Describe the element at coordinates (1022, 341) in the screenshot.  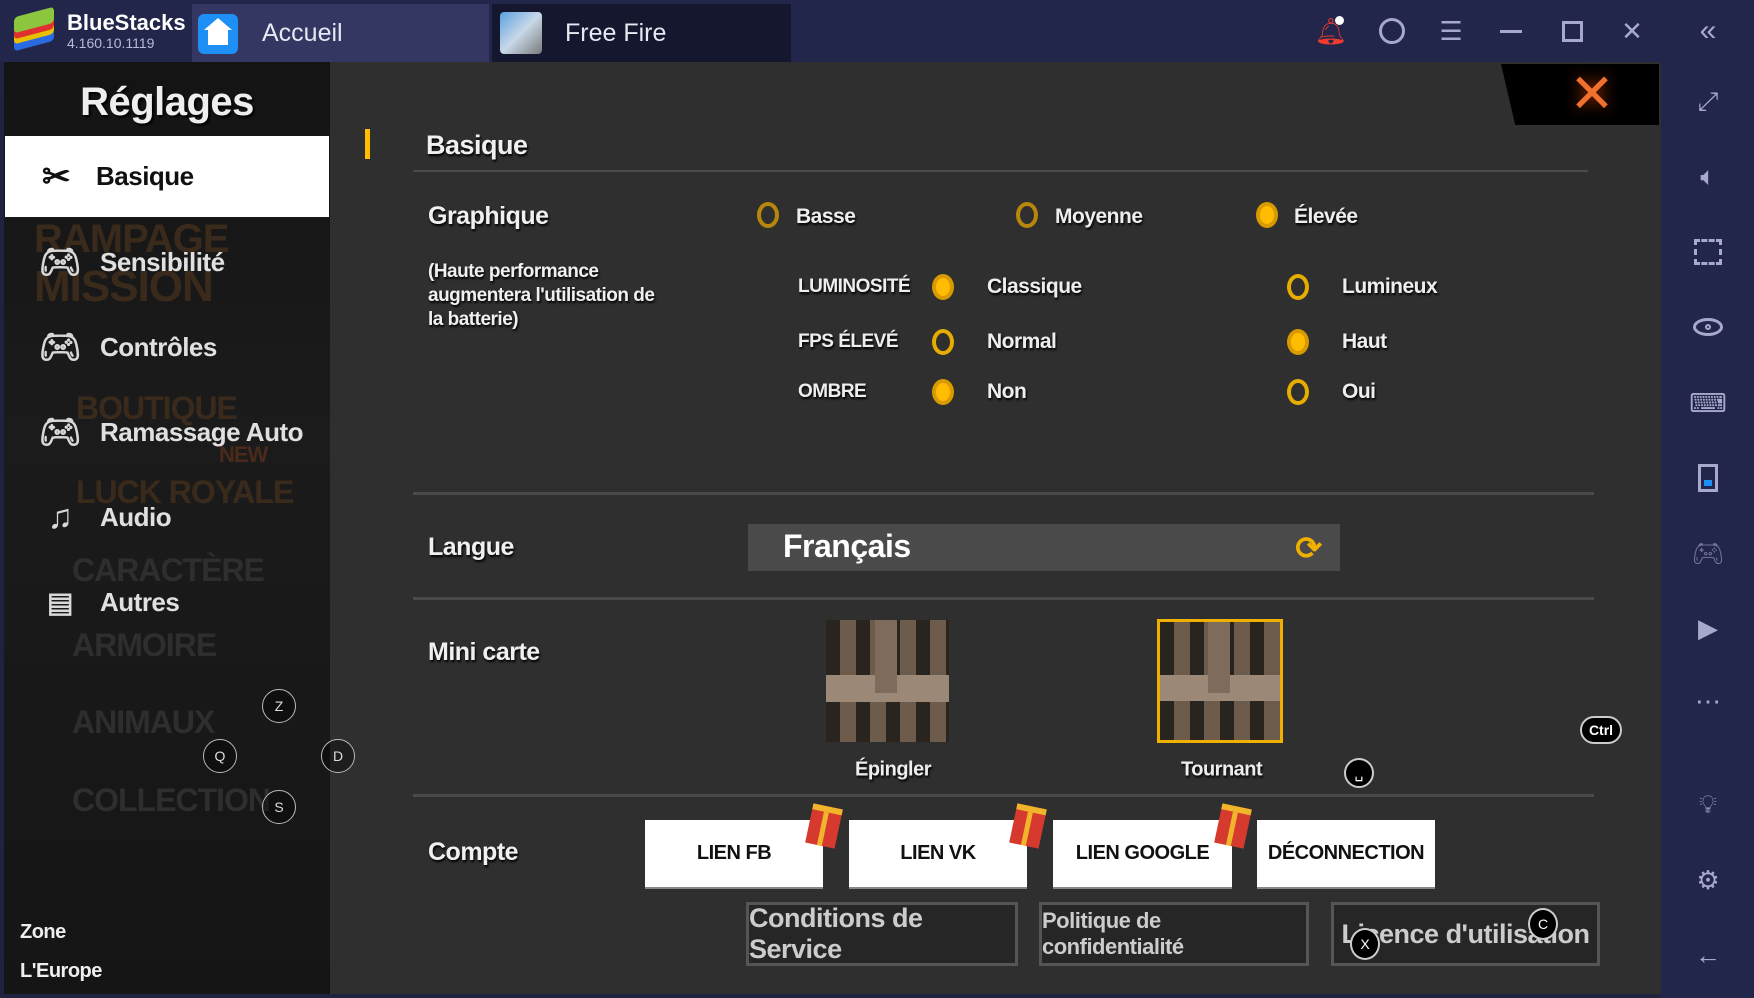
I see `option-label: Normal` at that location.